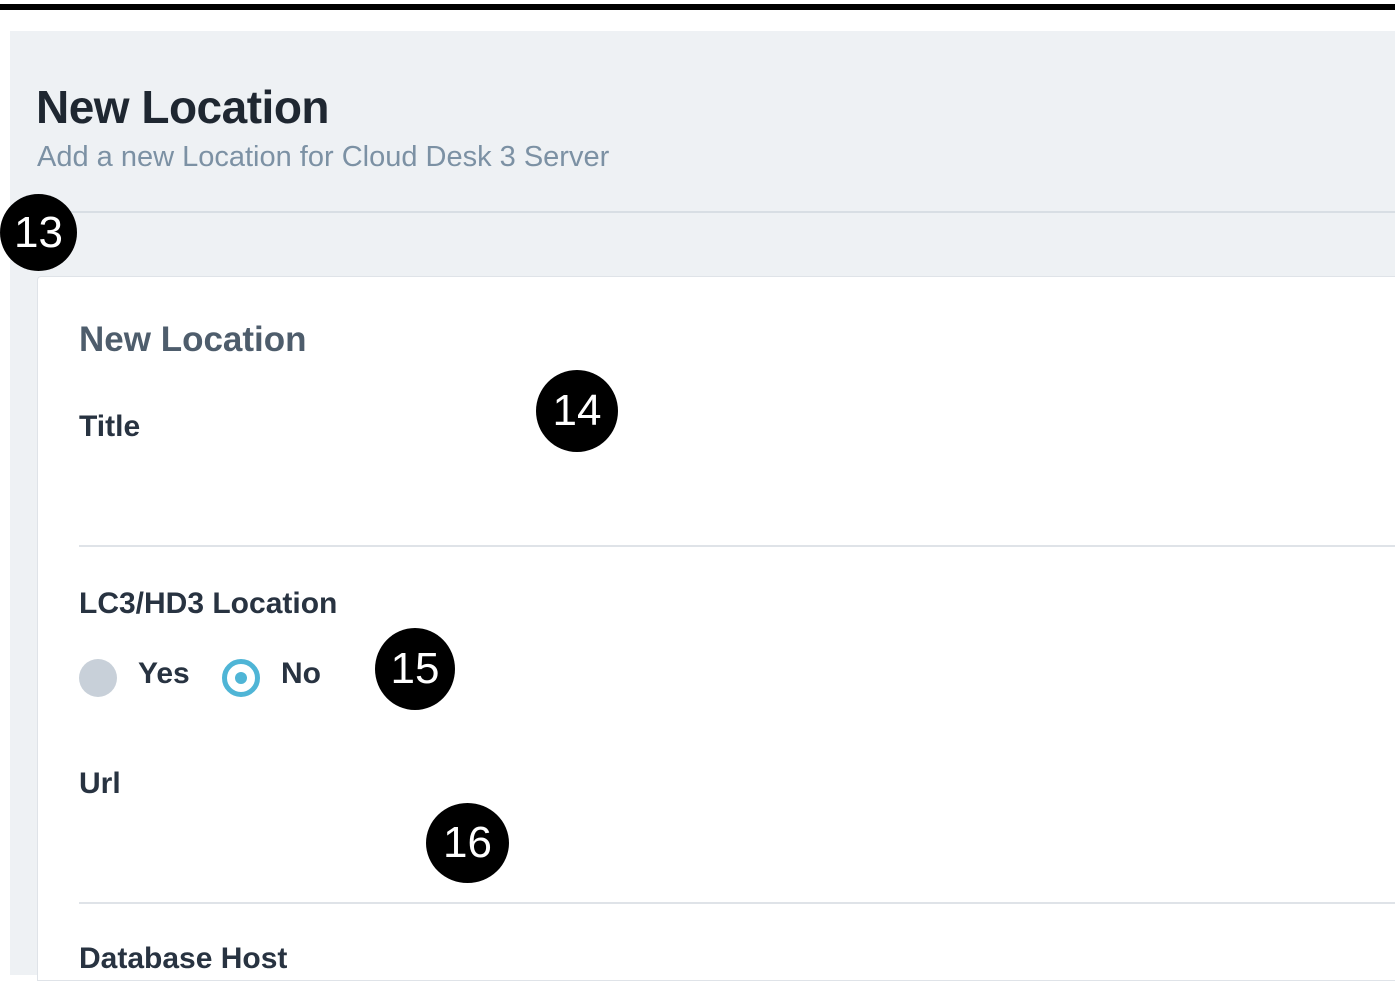 The image size is (1395, 981). I want to click on card-title: New Location, so click(193, 339).